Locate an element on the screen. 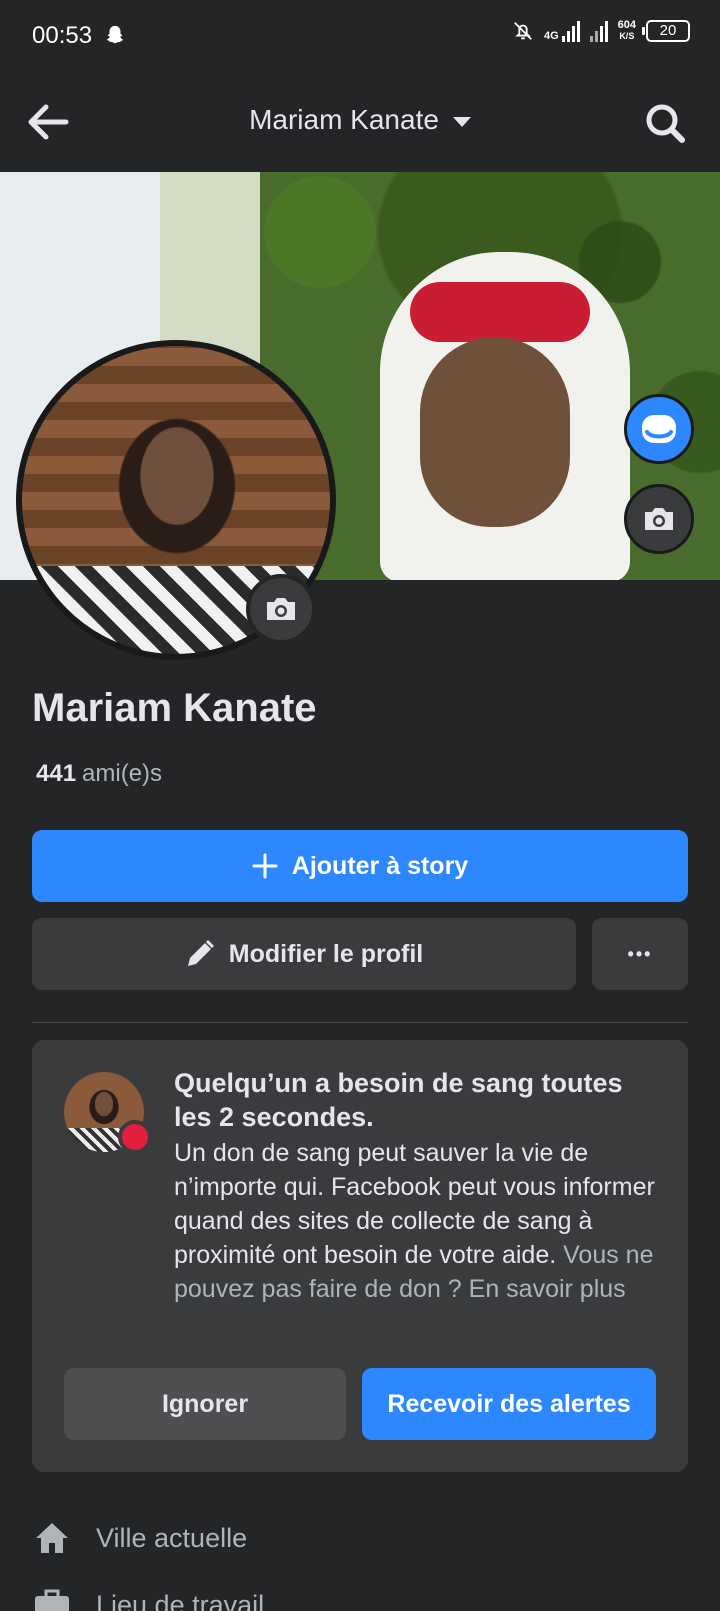 This screenshot has height=1611, width=720. cover-camera-button is located at coordinates (659, 519).